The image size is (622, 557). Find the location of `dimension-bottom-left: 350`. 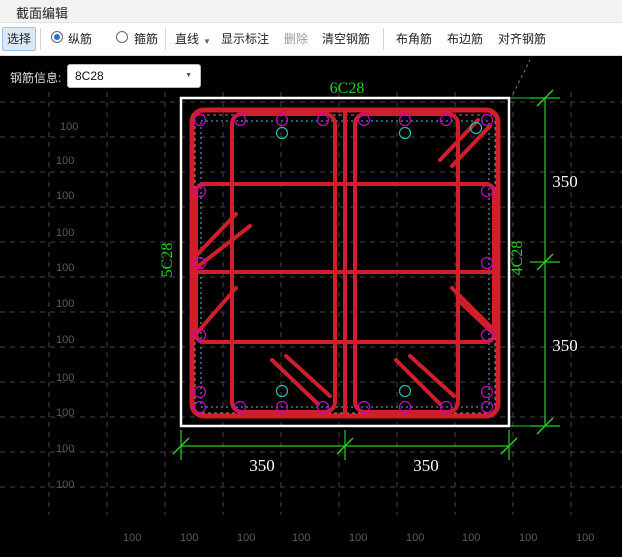

dimension-bottom-left: 350 is located at coordinates (262, 465).